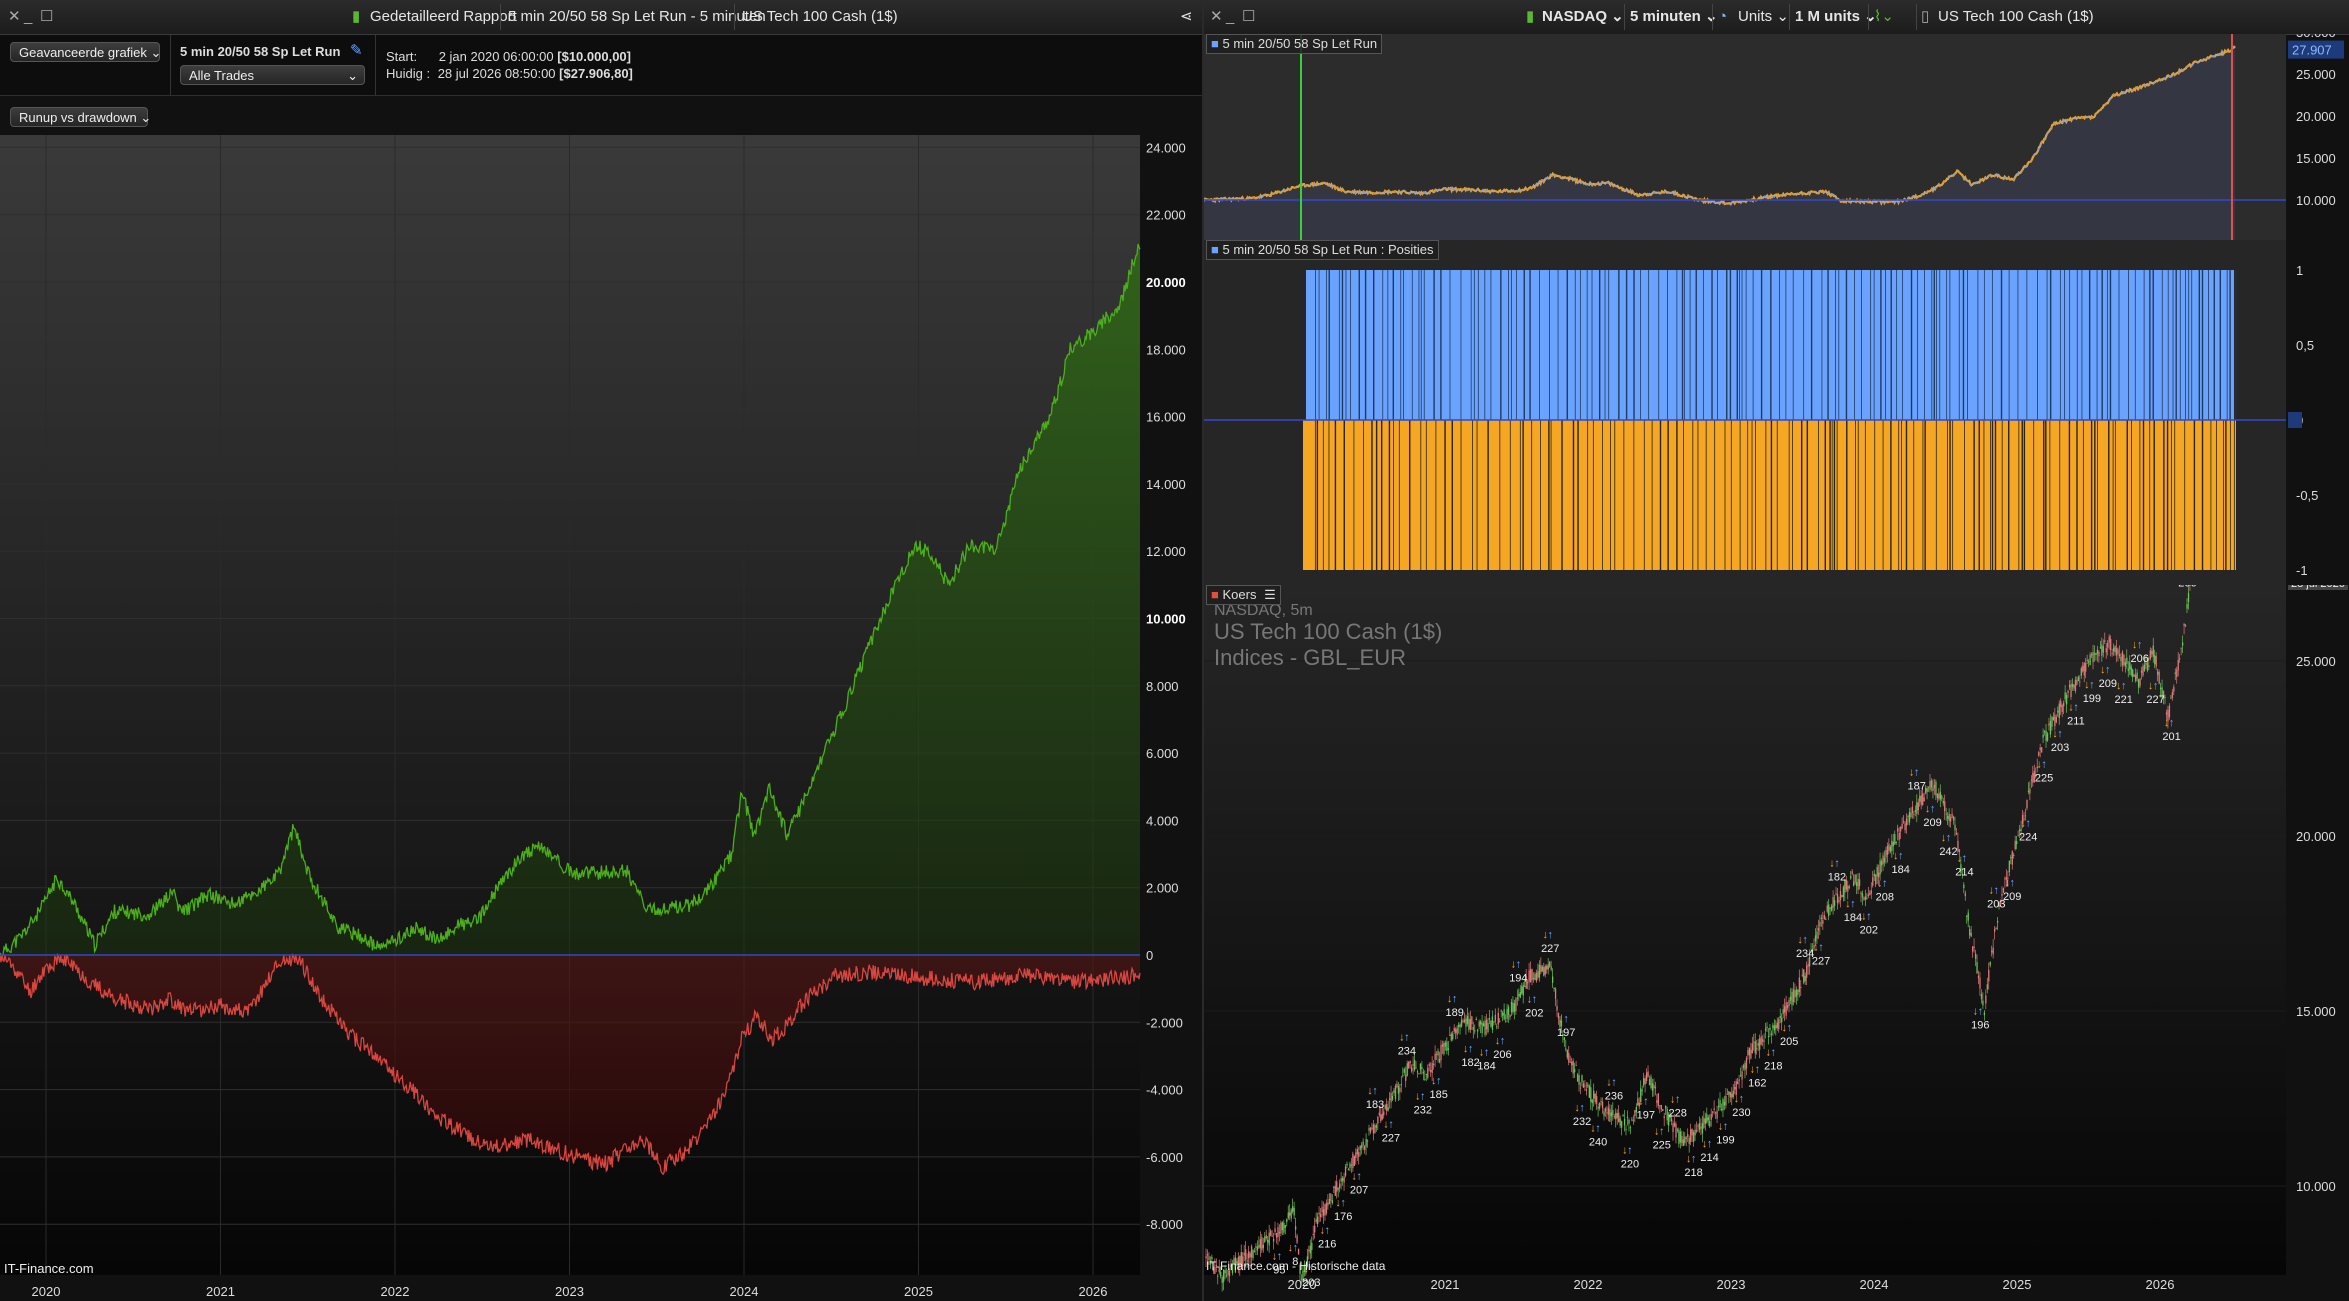 This screenshot has height=1301, width=2349. I want to click on trades-filter-select: Alle Trades ⌄, so click(272, 75).